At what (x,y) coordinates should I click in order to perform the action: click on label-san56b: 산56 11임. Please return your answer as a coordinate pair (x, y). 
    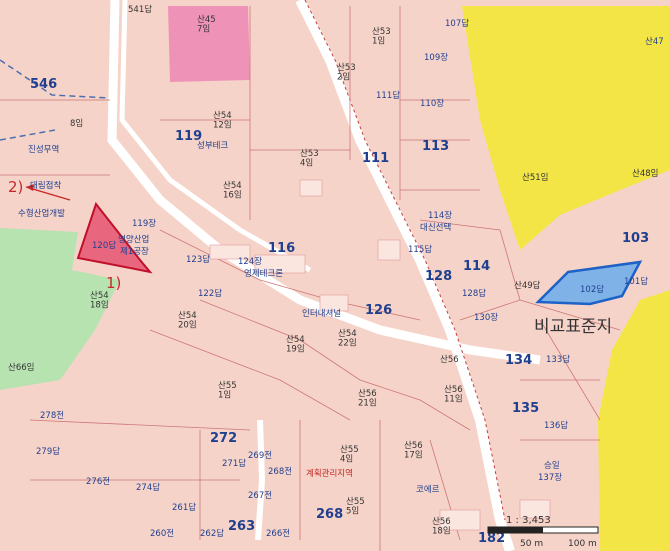
    Looking at the image, I should click on (453, 394).